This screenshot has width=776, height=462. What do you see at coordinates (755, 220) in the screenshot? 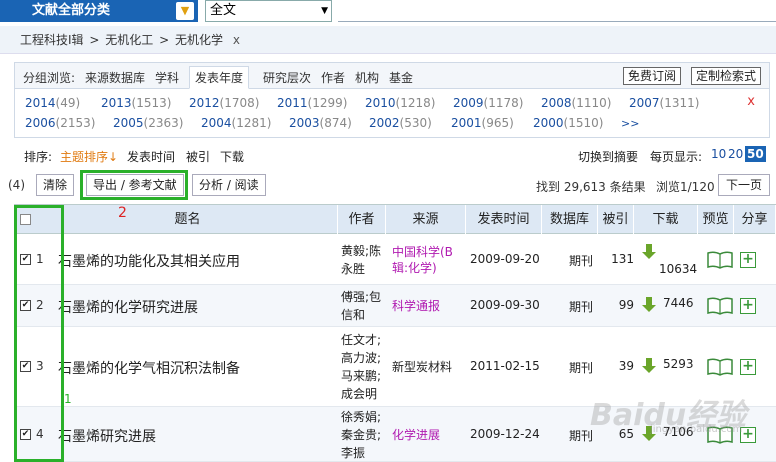
I see `col-share: 分享` at bounding box center [755, 220].